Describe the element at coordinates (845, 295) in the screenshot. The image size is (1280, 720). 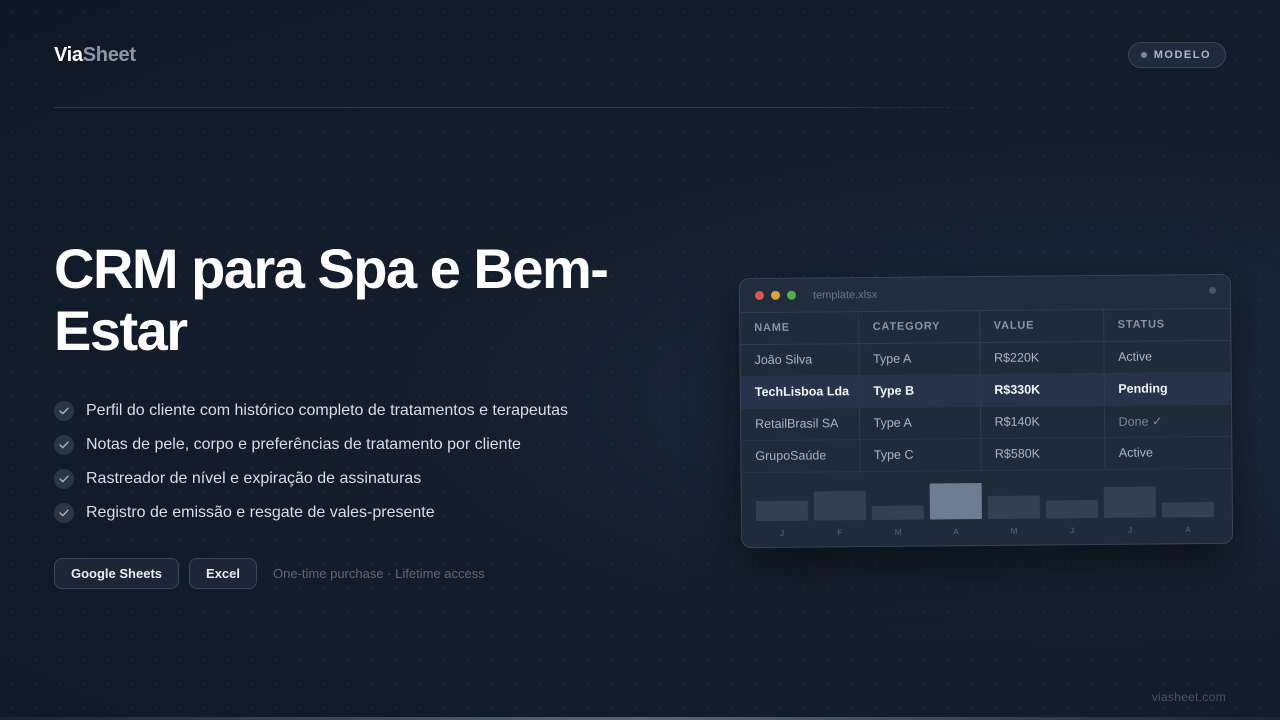
I see `window-filename: template.xlsx` at that location.